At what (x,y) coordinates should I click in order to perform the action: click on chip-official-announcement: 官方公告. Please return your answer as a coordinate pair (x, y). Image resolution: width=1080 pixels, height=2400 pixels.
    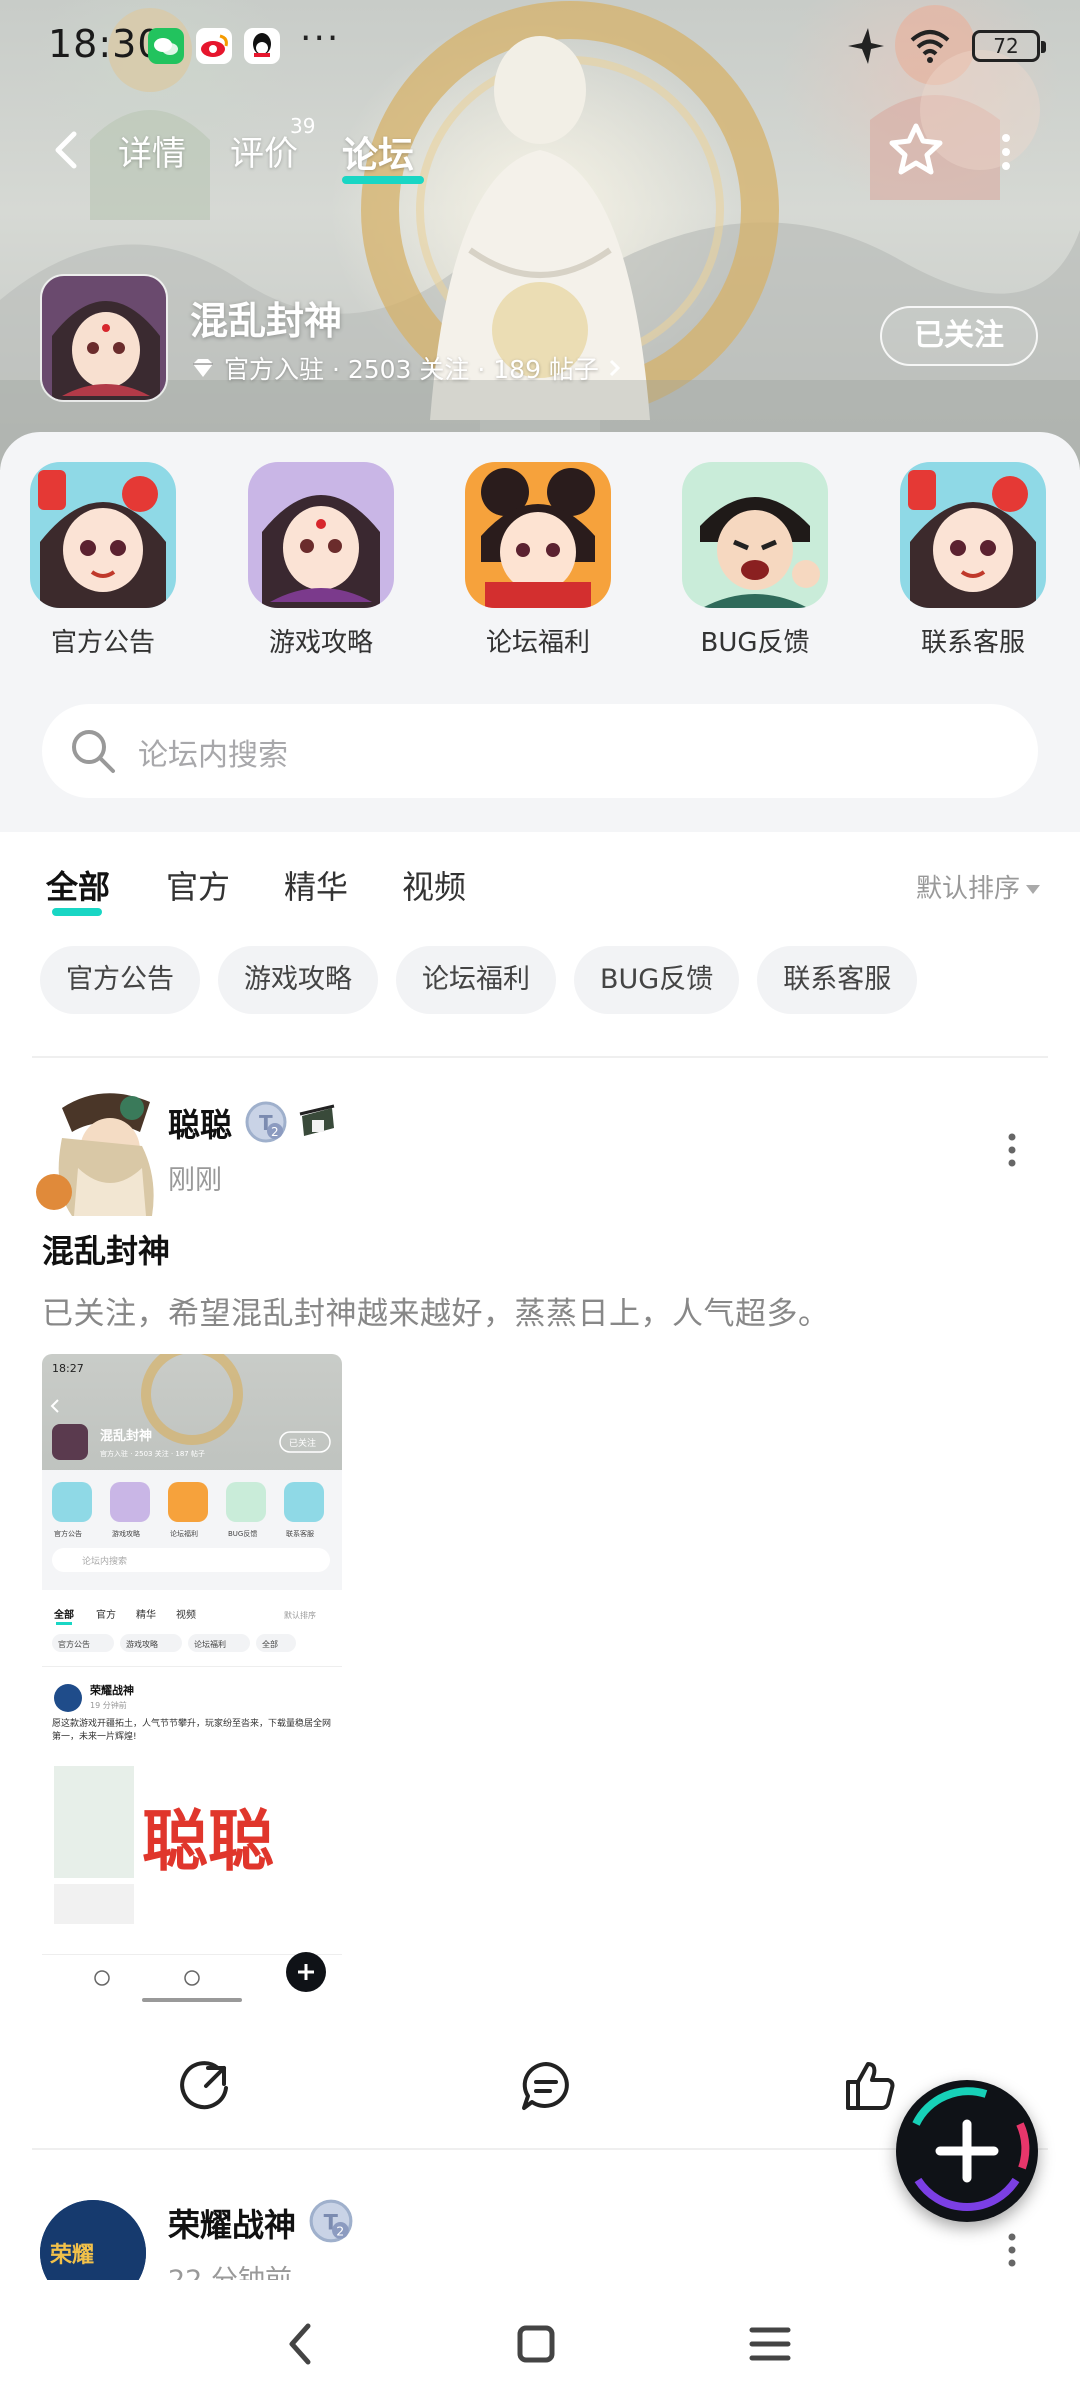
    Looking at the image, I should click on (120, 980).